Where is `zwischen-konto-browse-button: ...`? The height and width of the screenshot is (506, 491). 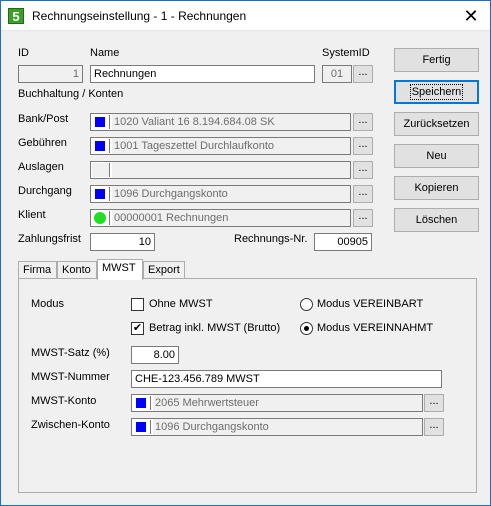
zwischen-konto-browse-button: ... is located at coordinates (434, 427).